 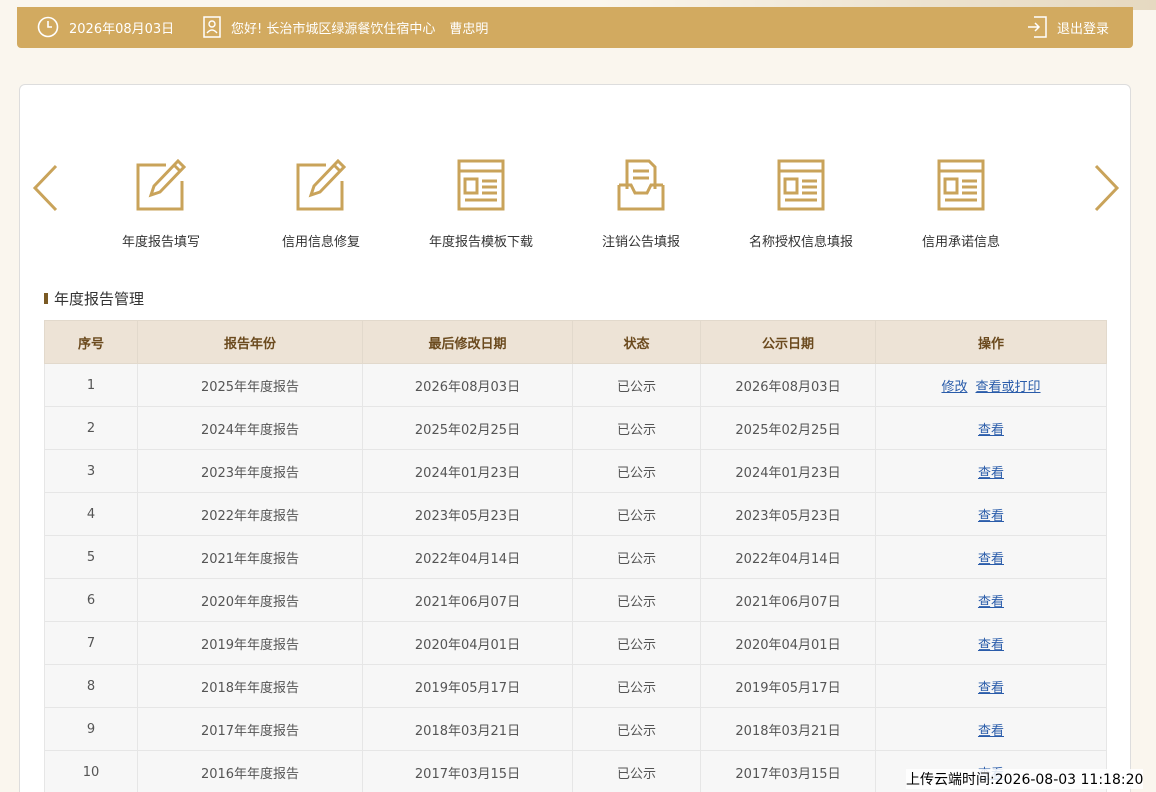 What do you see at coordinates (641, 185) in the screenshot?
I see `inbox-document-icon` at bounding box center [641, 185].